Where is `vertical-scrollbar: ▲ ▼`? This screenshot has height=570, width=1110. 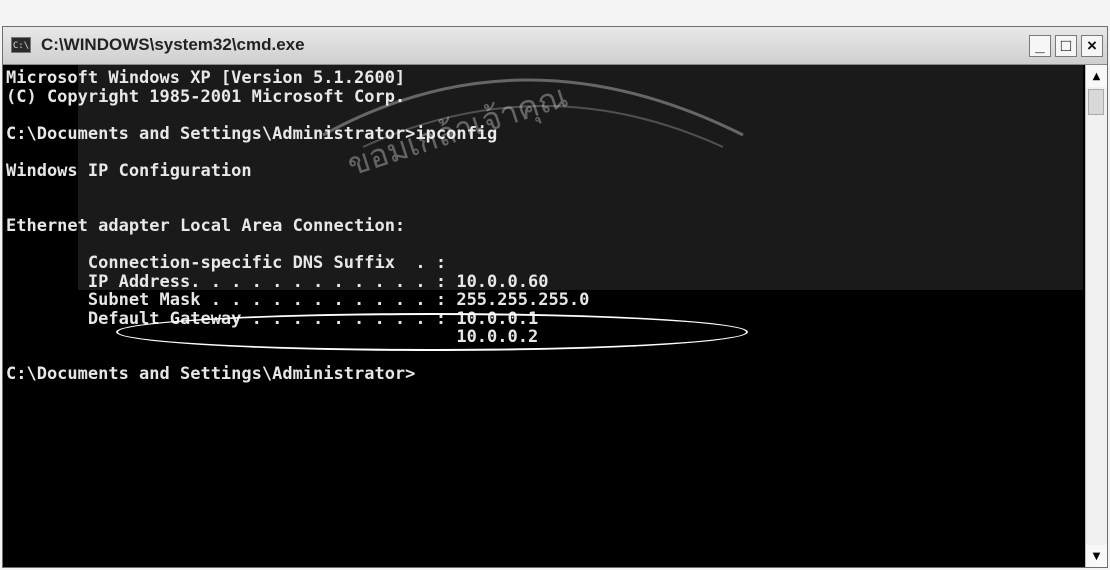 vertical-scrollbar: ▲ ▼ is located at coordinates (1096, 316).